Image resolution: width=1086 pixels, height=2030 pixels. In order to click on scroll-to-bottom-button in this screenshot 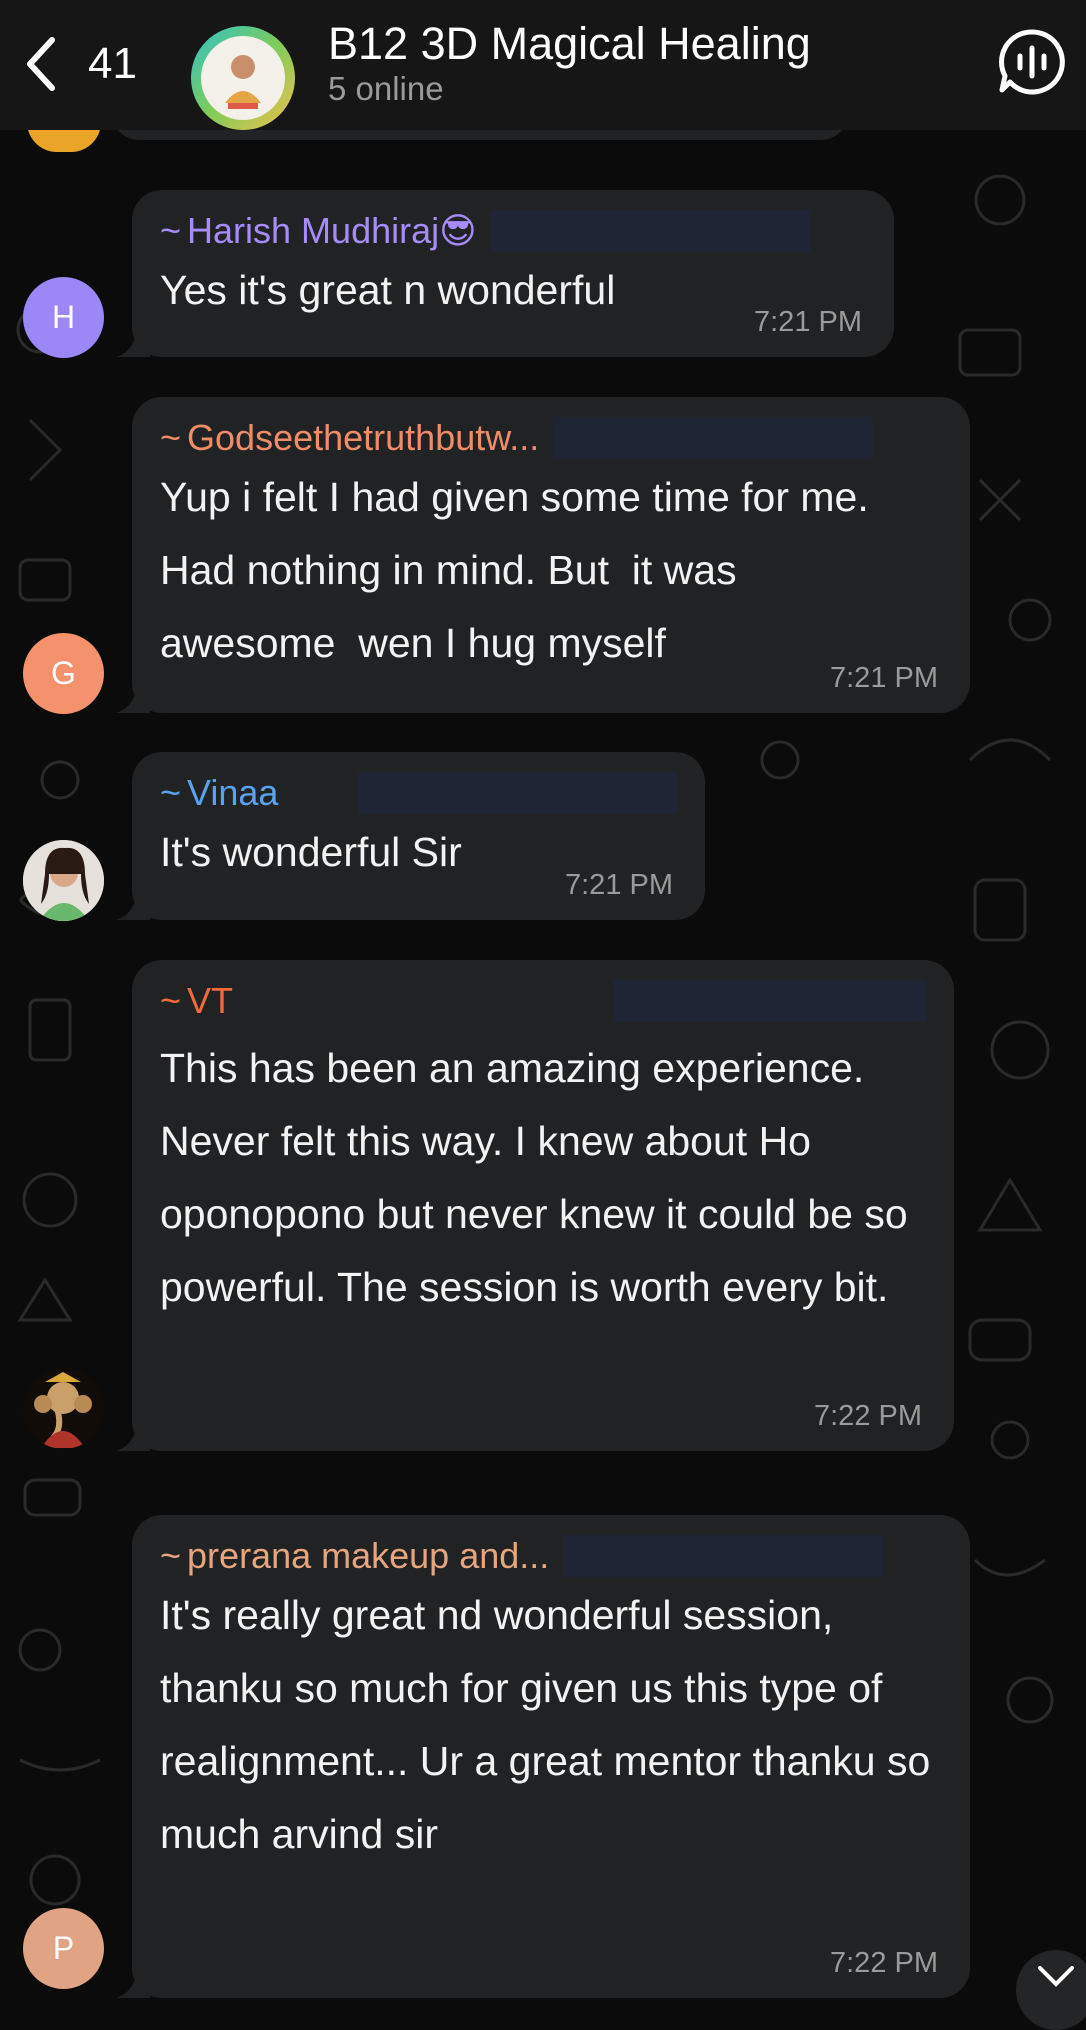, I will do `click(1051, 1990)`.